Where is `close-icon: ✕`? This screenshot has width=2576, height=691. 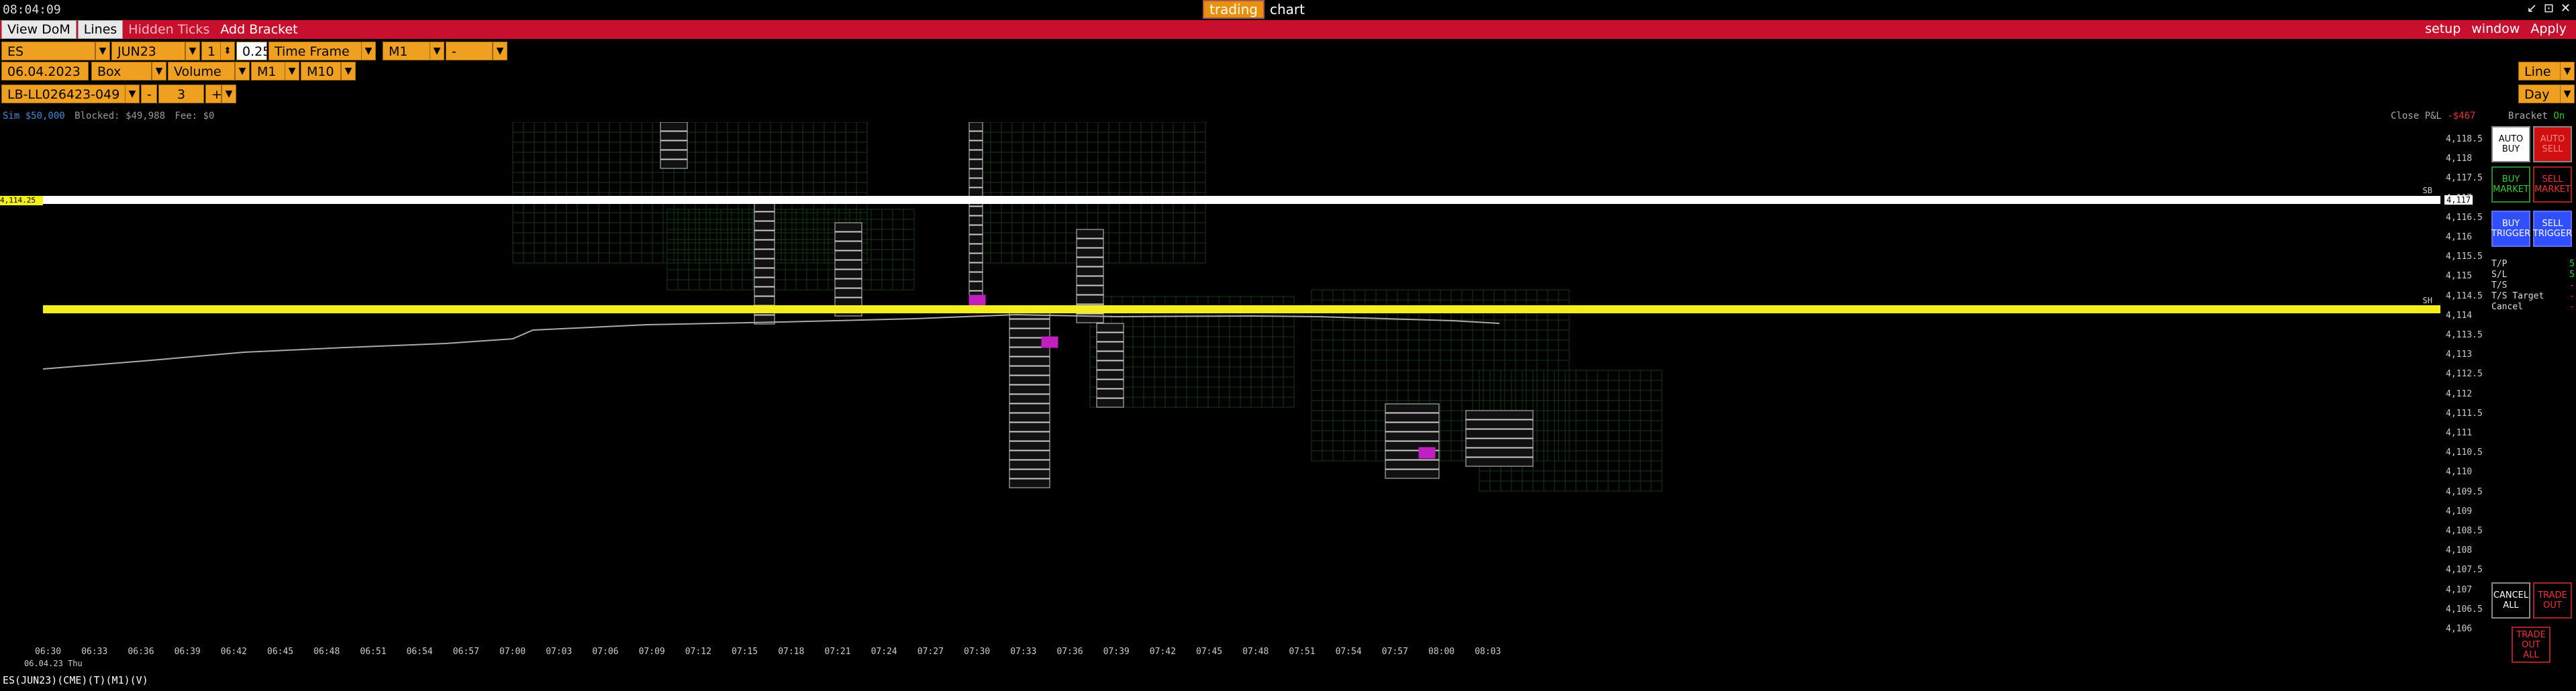 close-icon: ✕ is located at coordinates (2566, 8).